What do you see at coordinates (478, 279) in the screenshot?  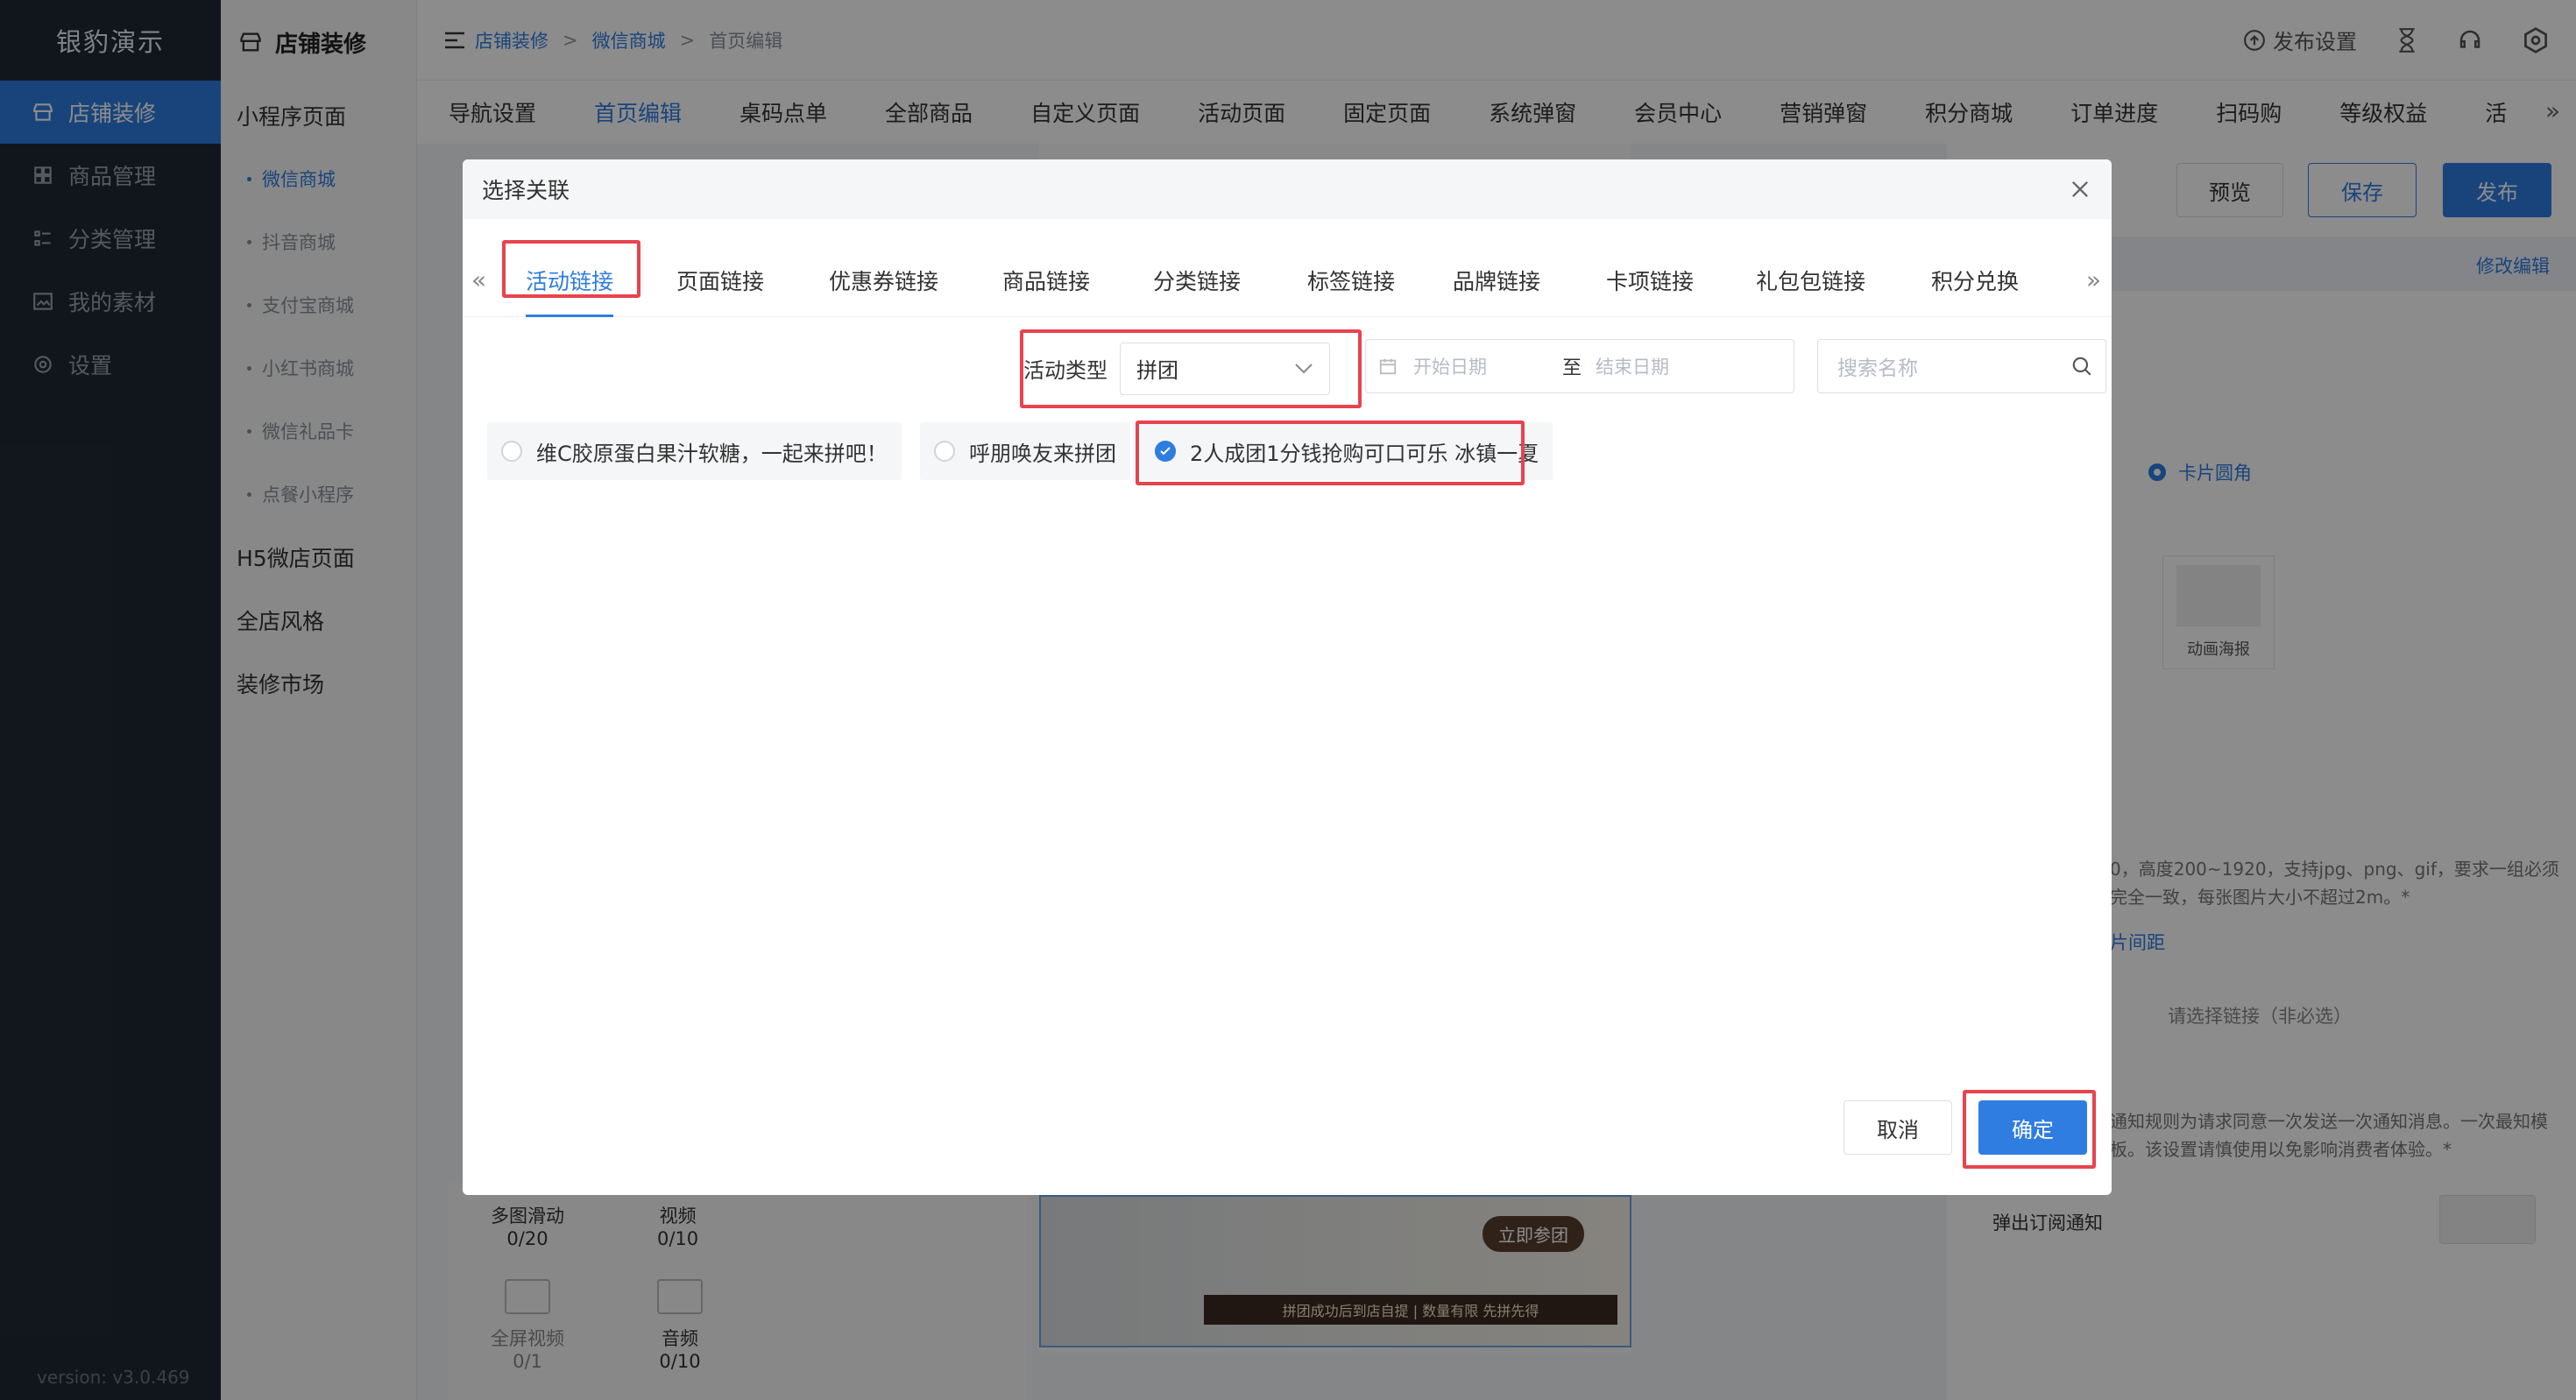 I see `tabs-scroll-left-icon: «` at bounding box center [478, 279].